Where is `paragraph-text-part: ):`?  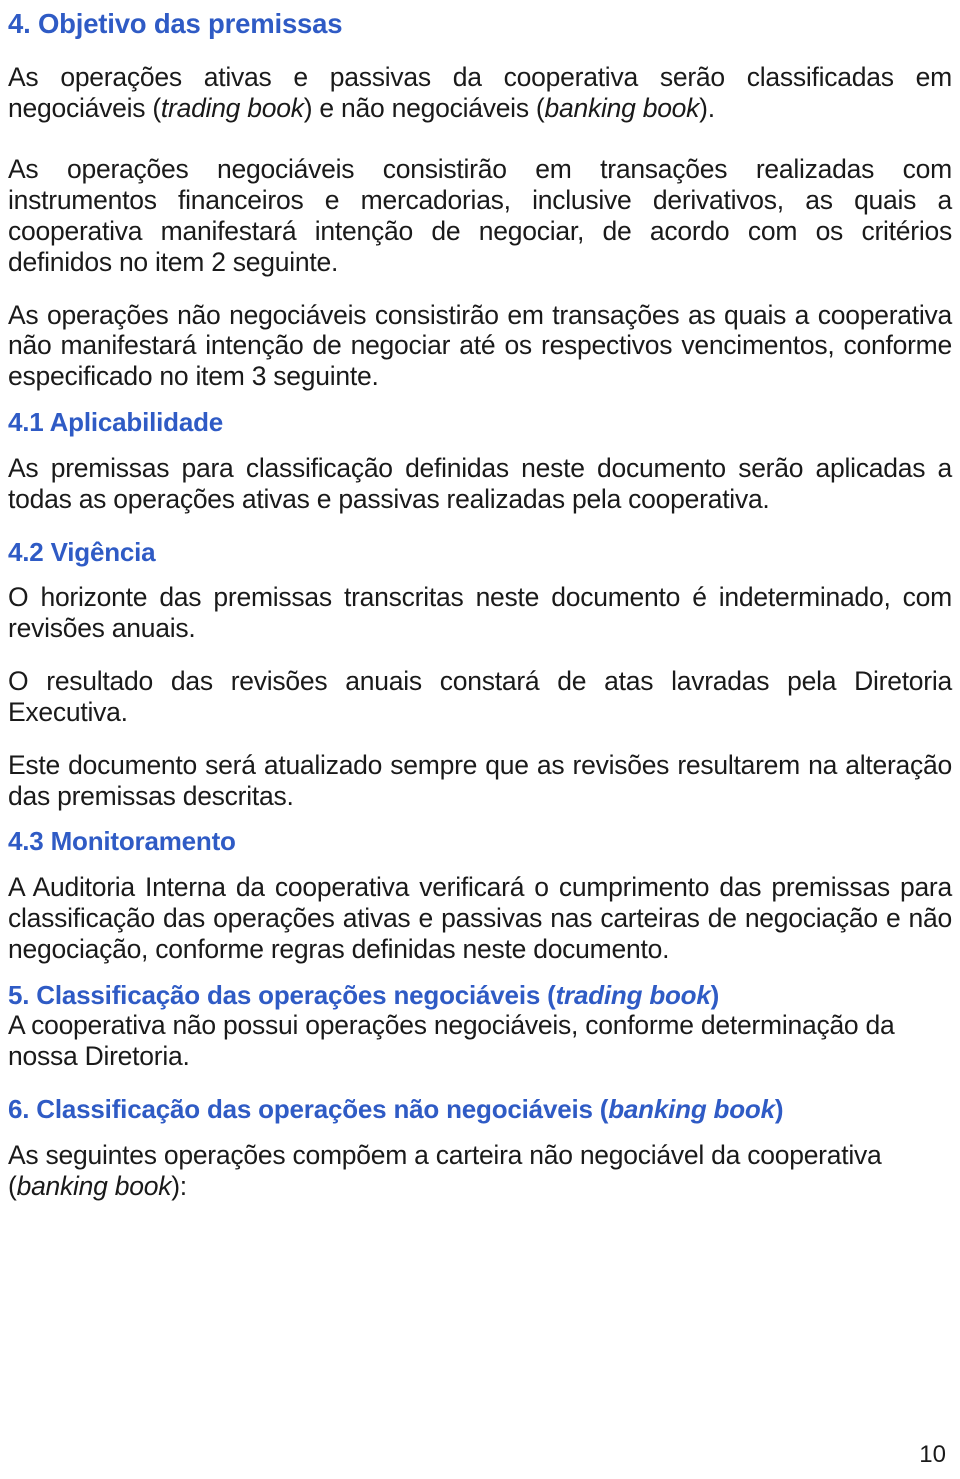 paragraph-text-part: ): is located at coordinates (179, 1185).